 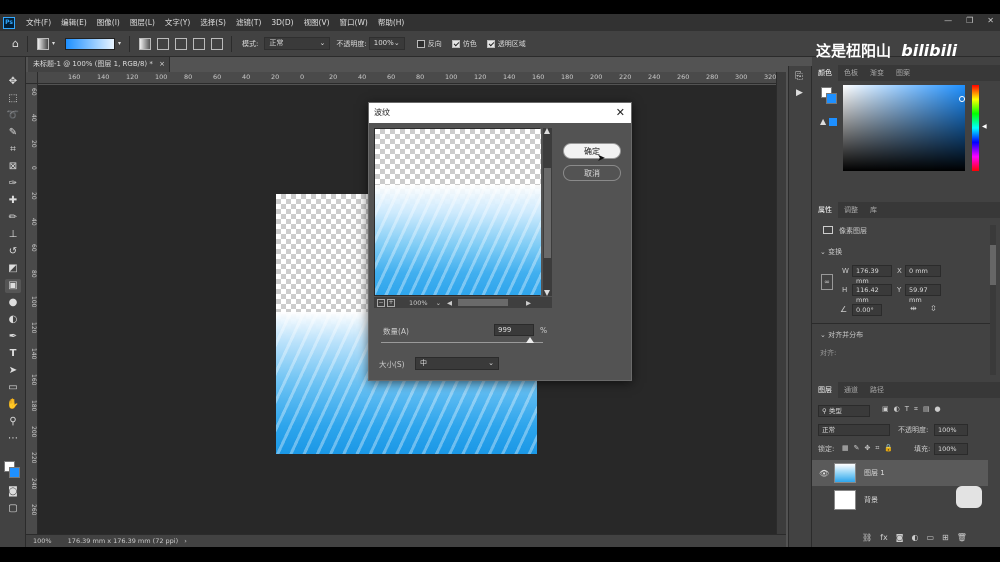 What do you see at coordinates (462, 342) in the screenshot?
I see `amount-slider-track` at bounding box center [462, 342].